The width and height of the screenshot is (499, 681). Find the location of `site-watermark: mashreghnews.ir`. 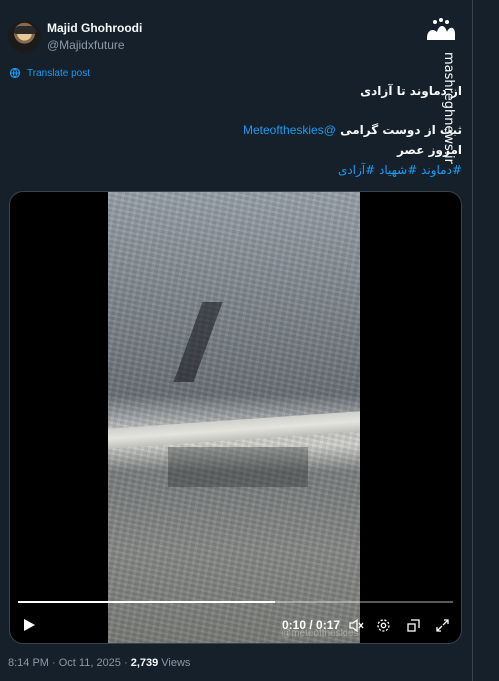

site-watermark: mashreghnews.ir is located at coordinates (448, 108).